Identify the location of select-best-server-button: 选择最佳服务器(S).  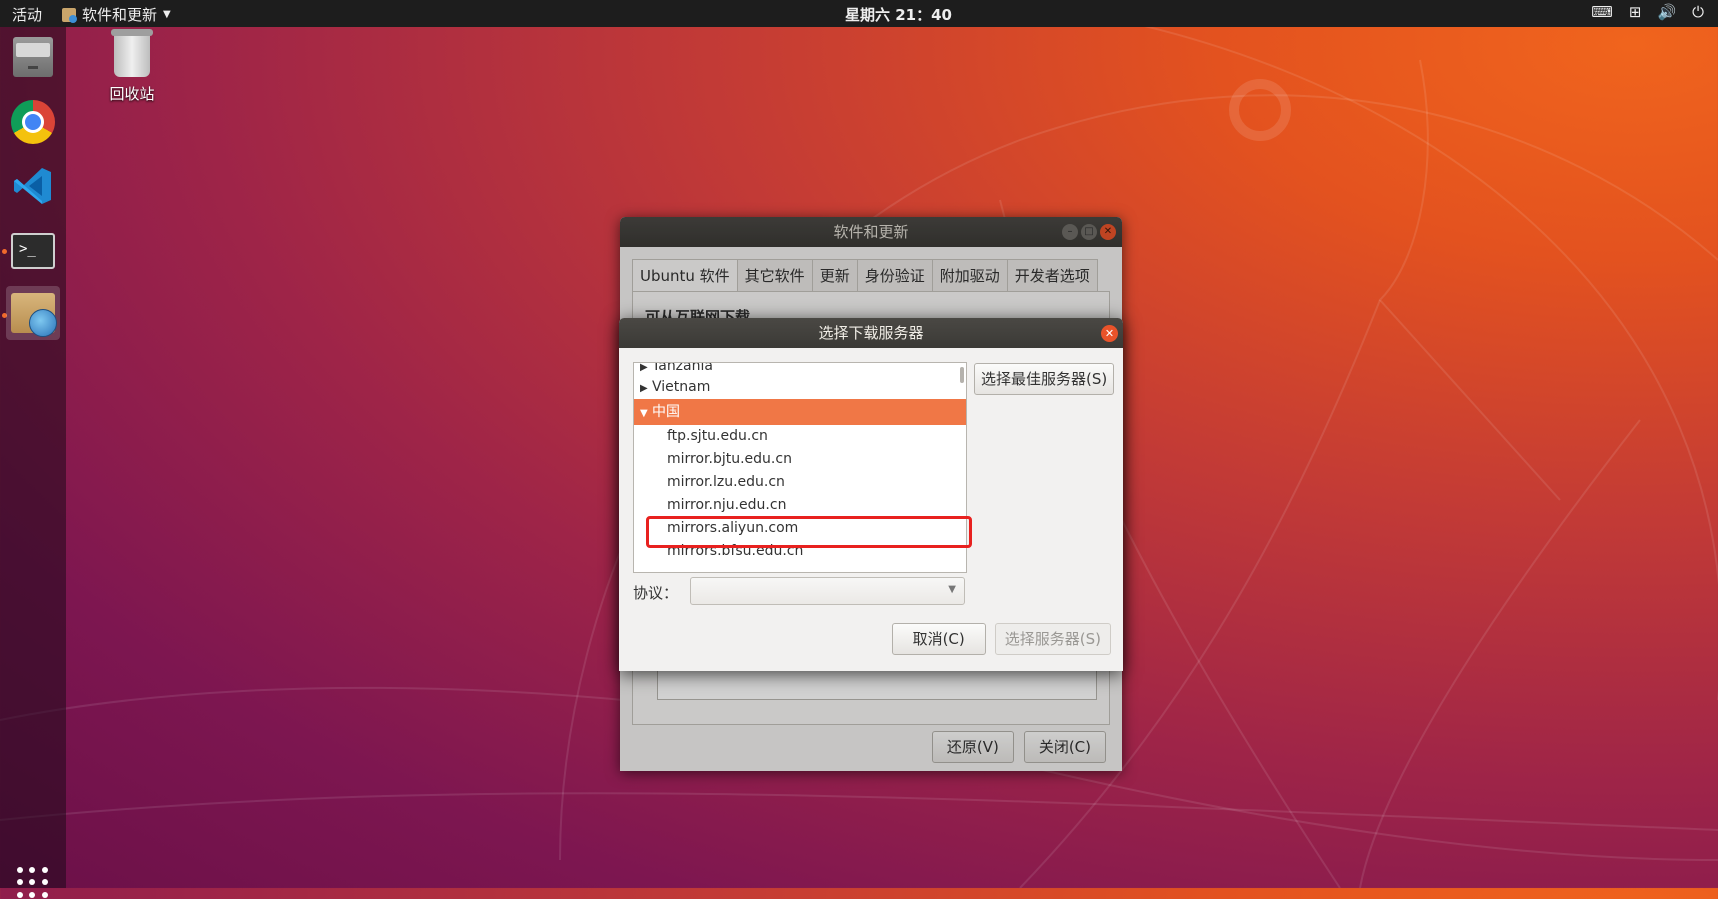
(1044, 379).